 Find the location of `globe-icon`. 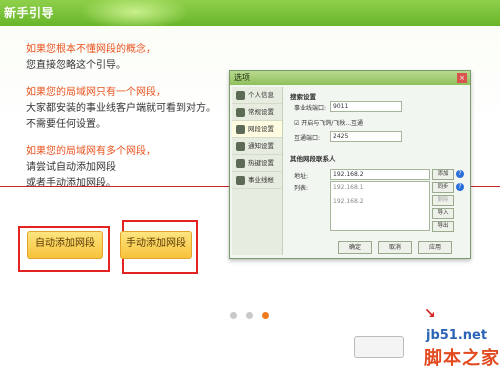

globe-icon is located at coordinates (240, 129).